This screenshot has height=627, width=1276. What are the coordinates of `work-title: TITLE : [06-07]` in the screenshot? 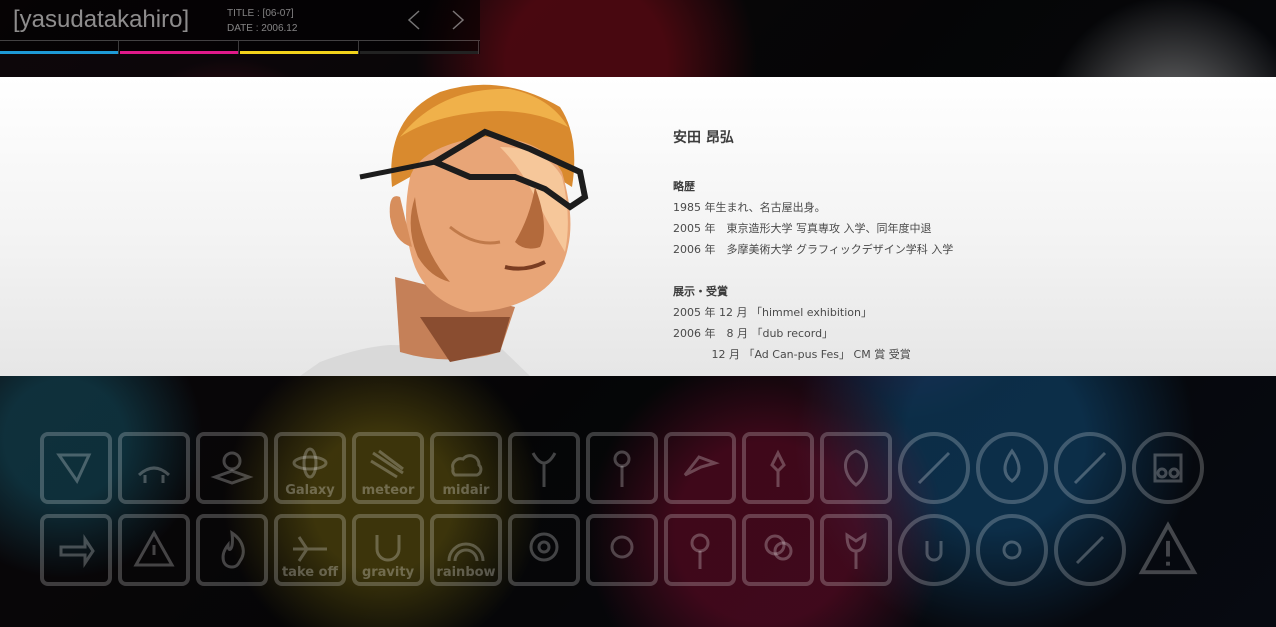 It's located at (260, 13).